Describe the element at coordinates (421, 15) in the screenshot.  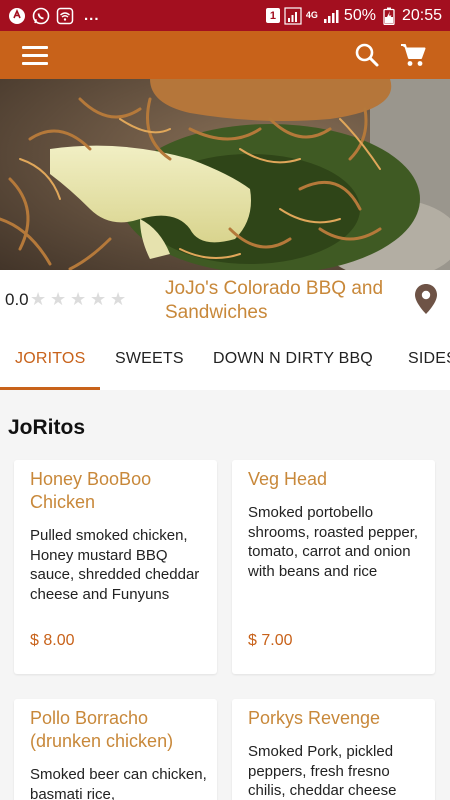
I see `clock: 20:55` at that location.